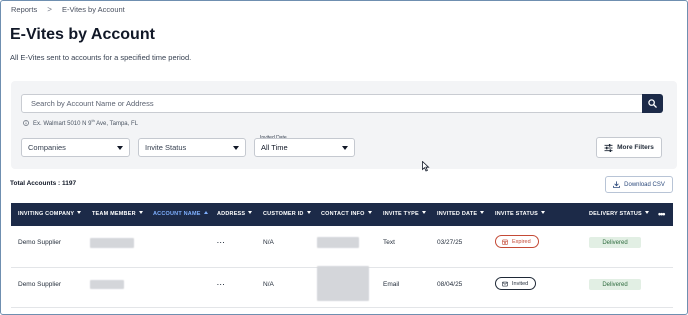 This screenshot has height=315, width=688. Describe the element at coordinates (166, 147) in the screenshot. I see `invite-status-dropdown-value: Invite Status` at that location.